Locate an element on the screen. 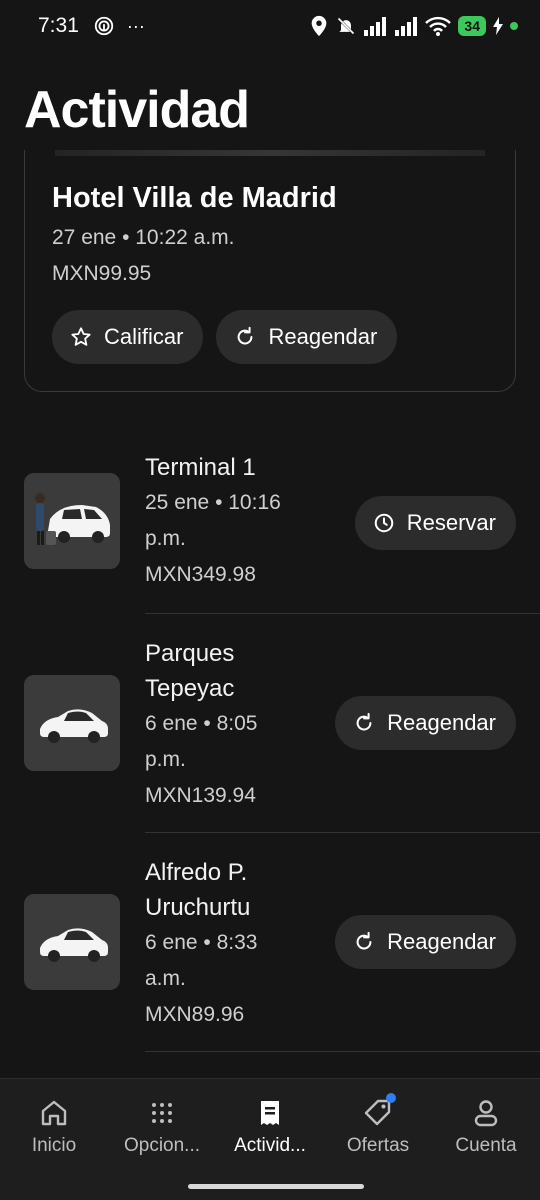 The width and height of the screenshot is (540, 1200). trip-date: 6 ene • 8:05 is located at coordinates (201, 723).